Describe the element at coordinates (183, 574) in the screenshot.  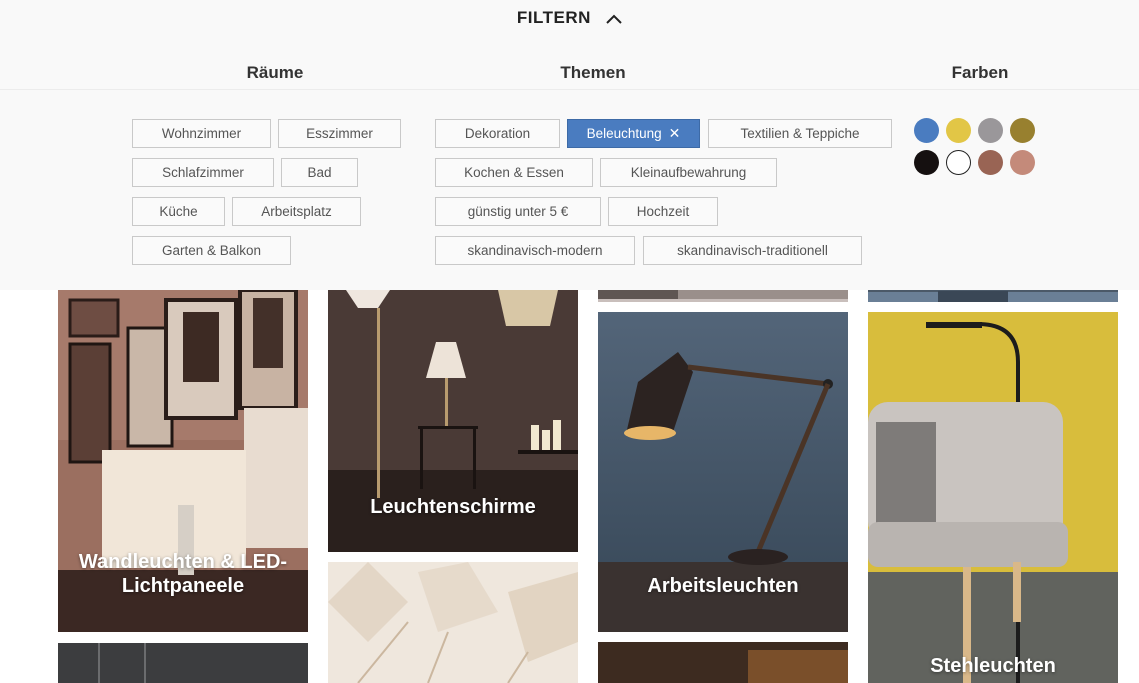
I see `tile-label-wall-lights: Wandleuchten & LED-Lichtpaneele` at that location.